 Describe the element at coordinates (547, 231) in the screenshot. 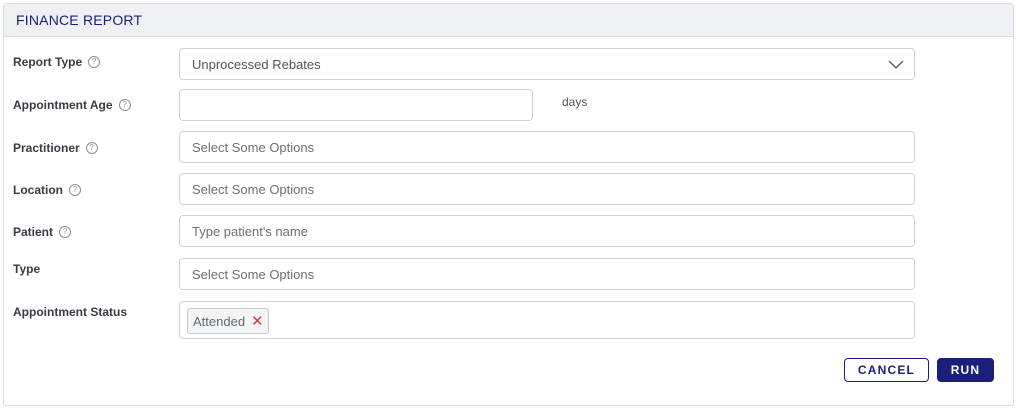

I see `patient-search-input: Type patient's name` at that location.